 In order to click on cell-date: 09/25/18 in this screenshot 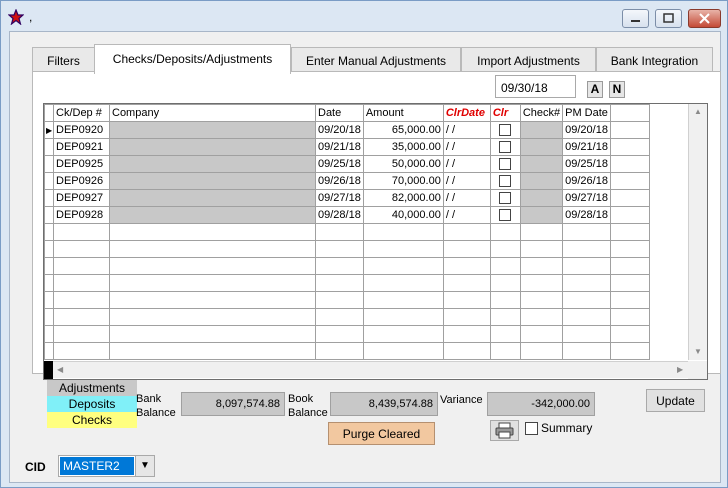, I will do `click(339, 164)`.